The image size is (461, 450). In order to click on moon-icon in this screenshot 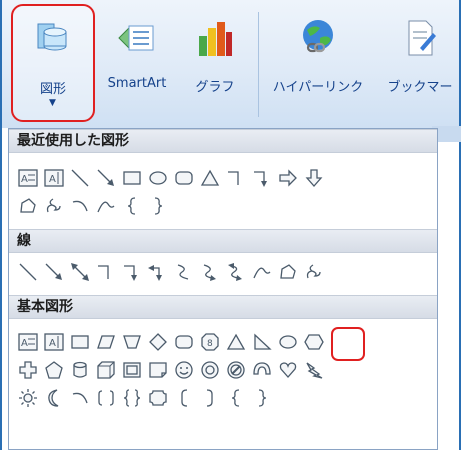, I will do `click(54, 398)`.